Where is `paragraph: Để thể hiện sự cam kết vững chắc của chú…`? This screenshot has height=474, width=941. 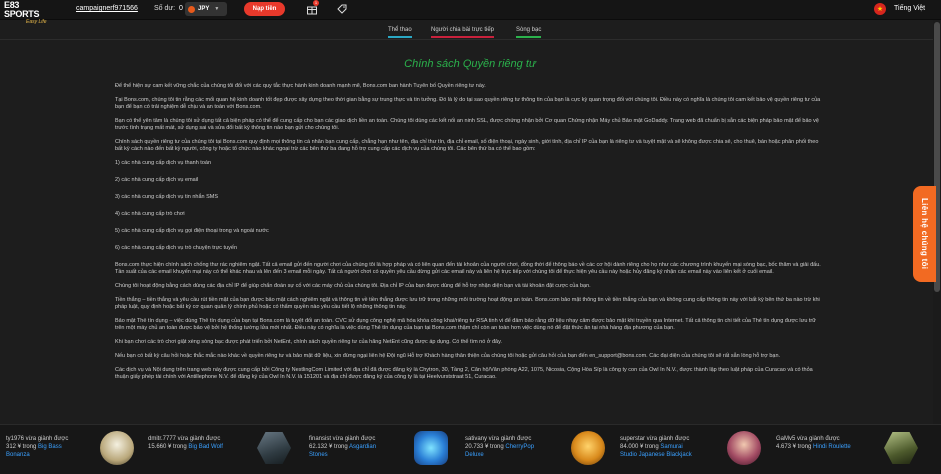
paragraph: Để thể hiện sự cam kết vững chắc của chú… is located at coordinates (300, 86).